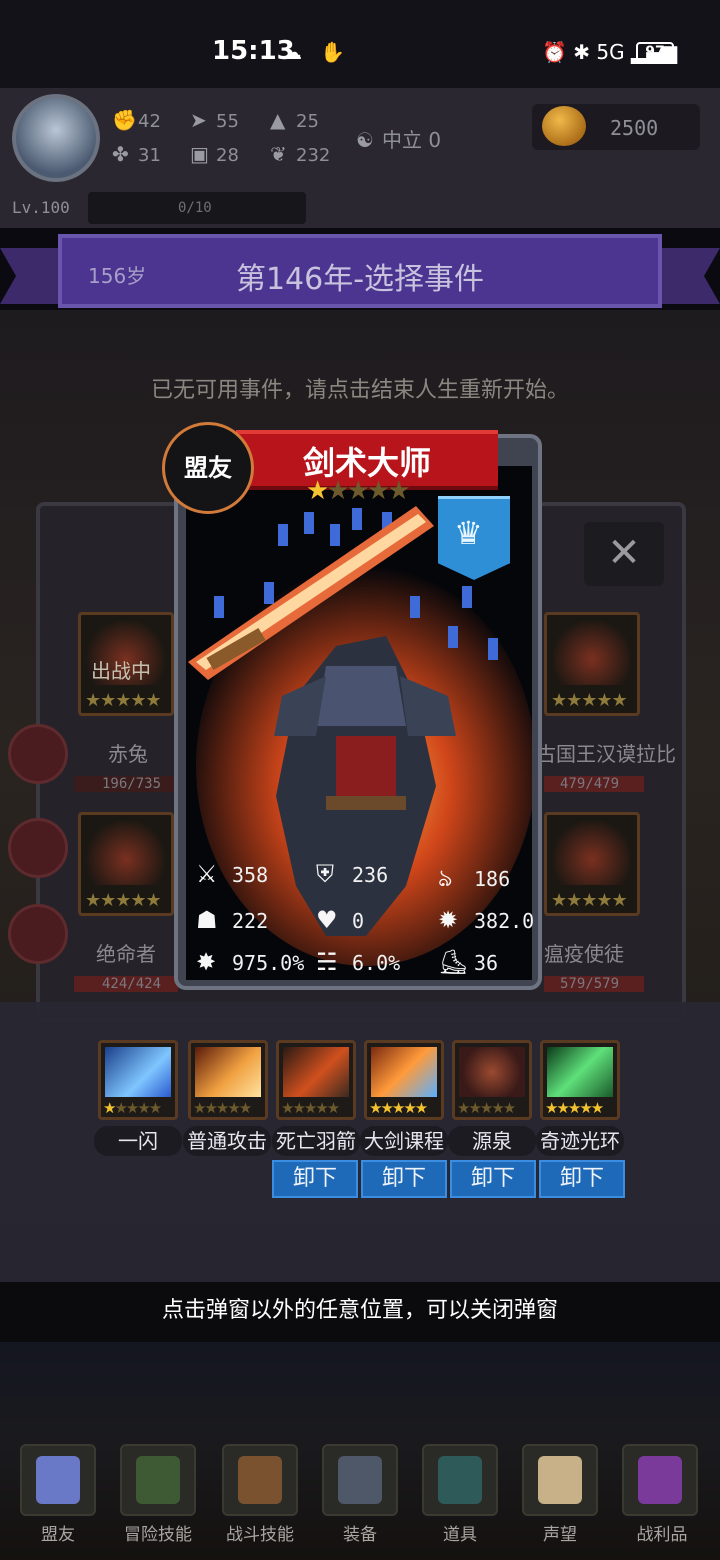 The width and height of the screenshot is (720, 1560). Describe the element at coordinates (317, 52) in the screenshot. I see `notification-icons: ☁ ✋` at that location.